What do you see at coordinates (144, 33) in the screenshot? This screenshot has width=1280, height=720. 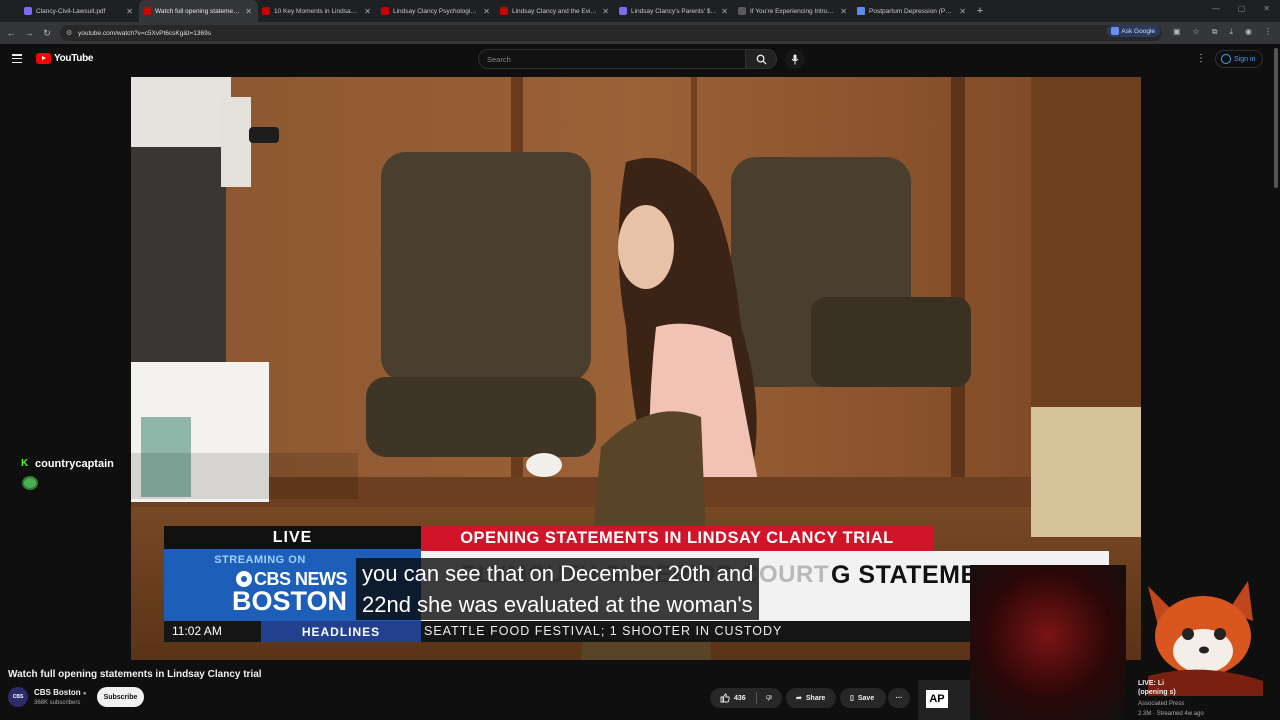 I see `url-text: youtube.com/watch?v=c5XvPt6csKg&t=1369s` at bounding box center [144, 33].